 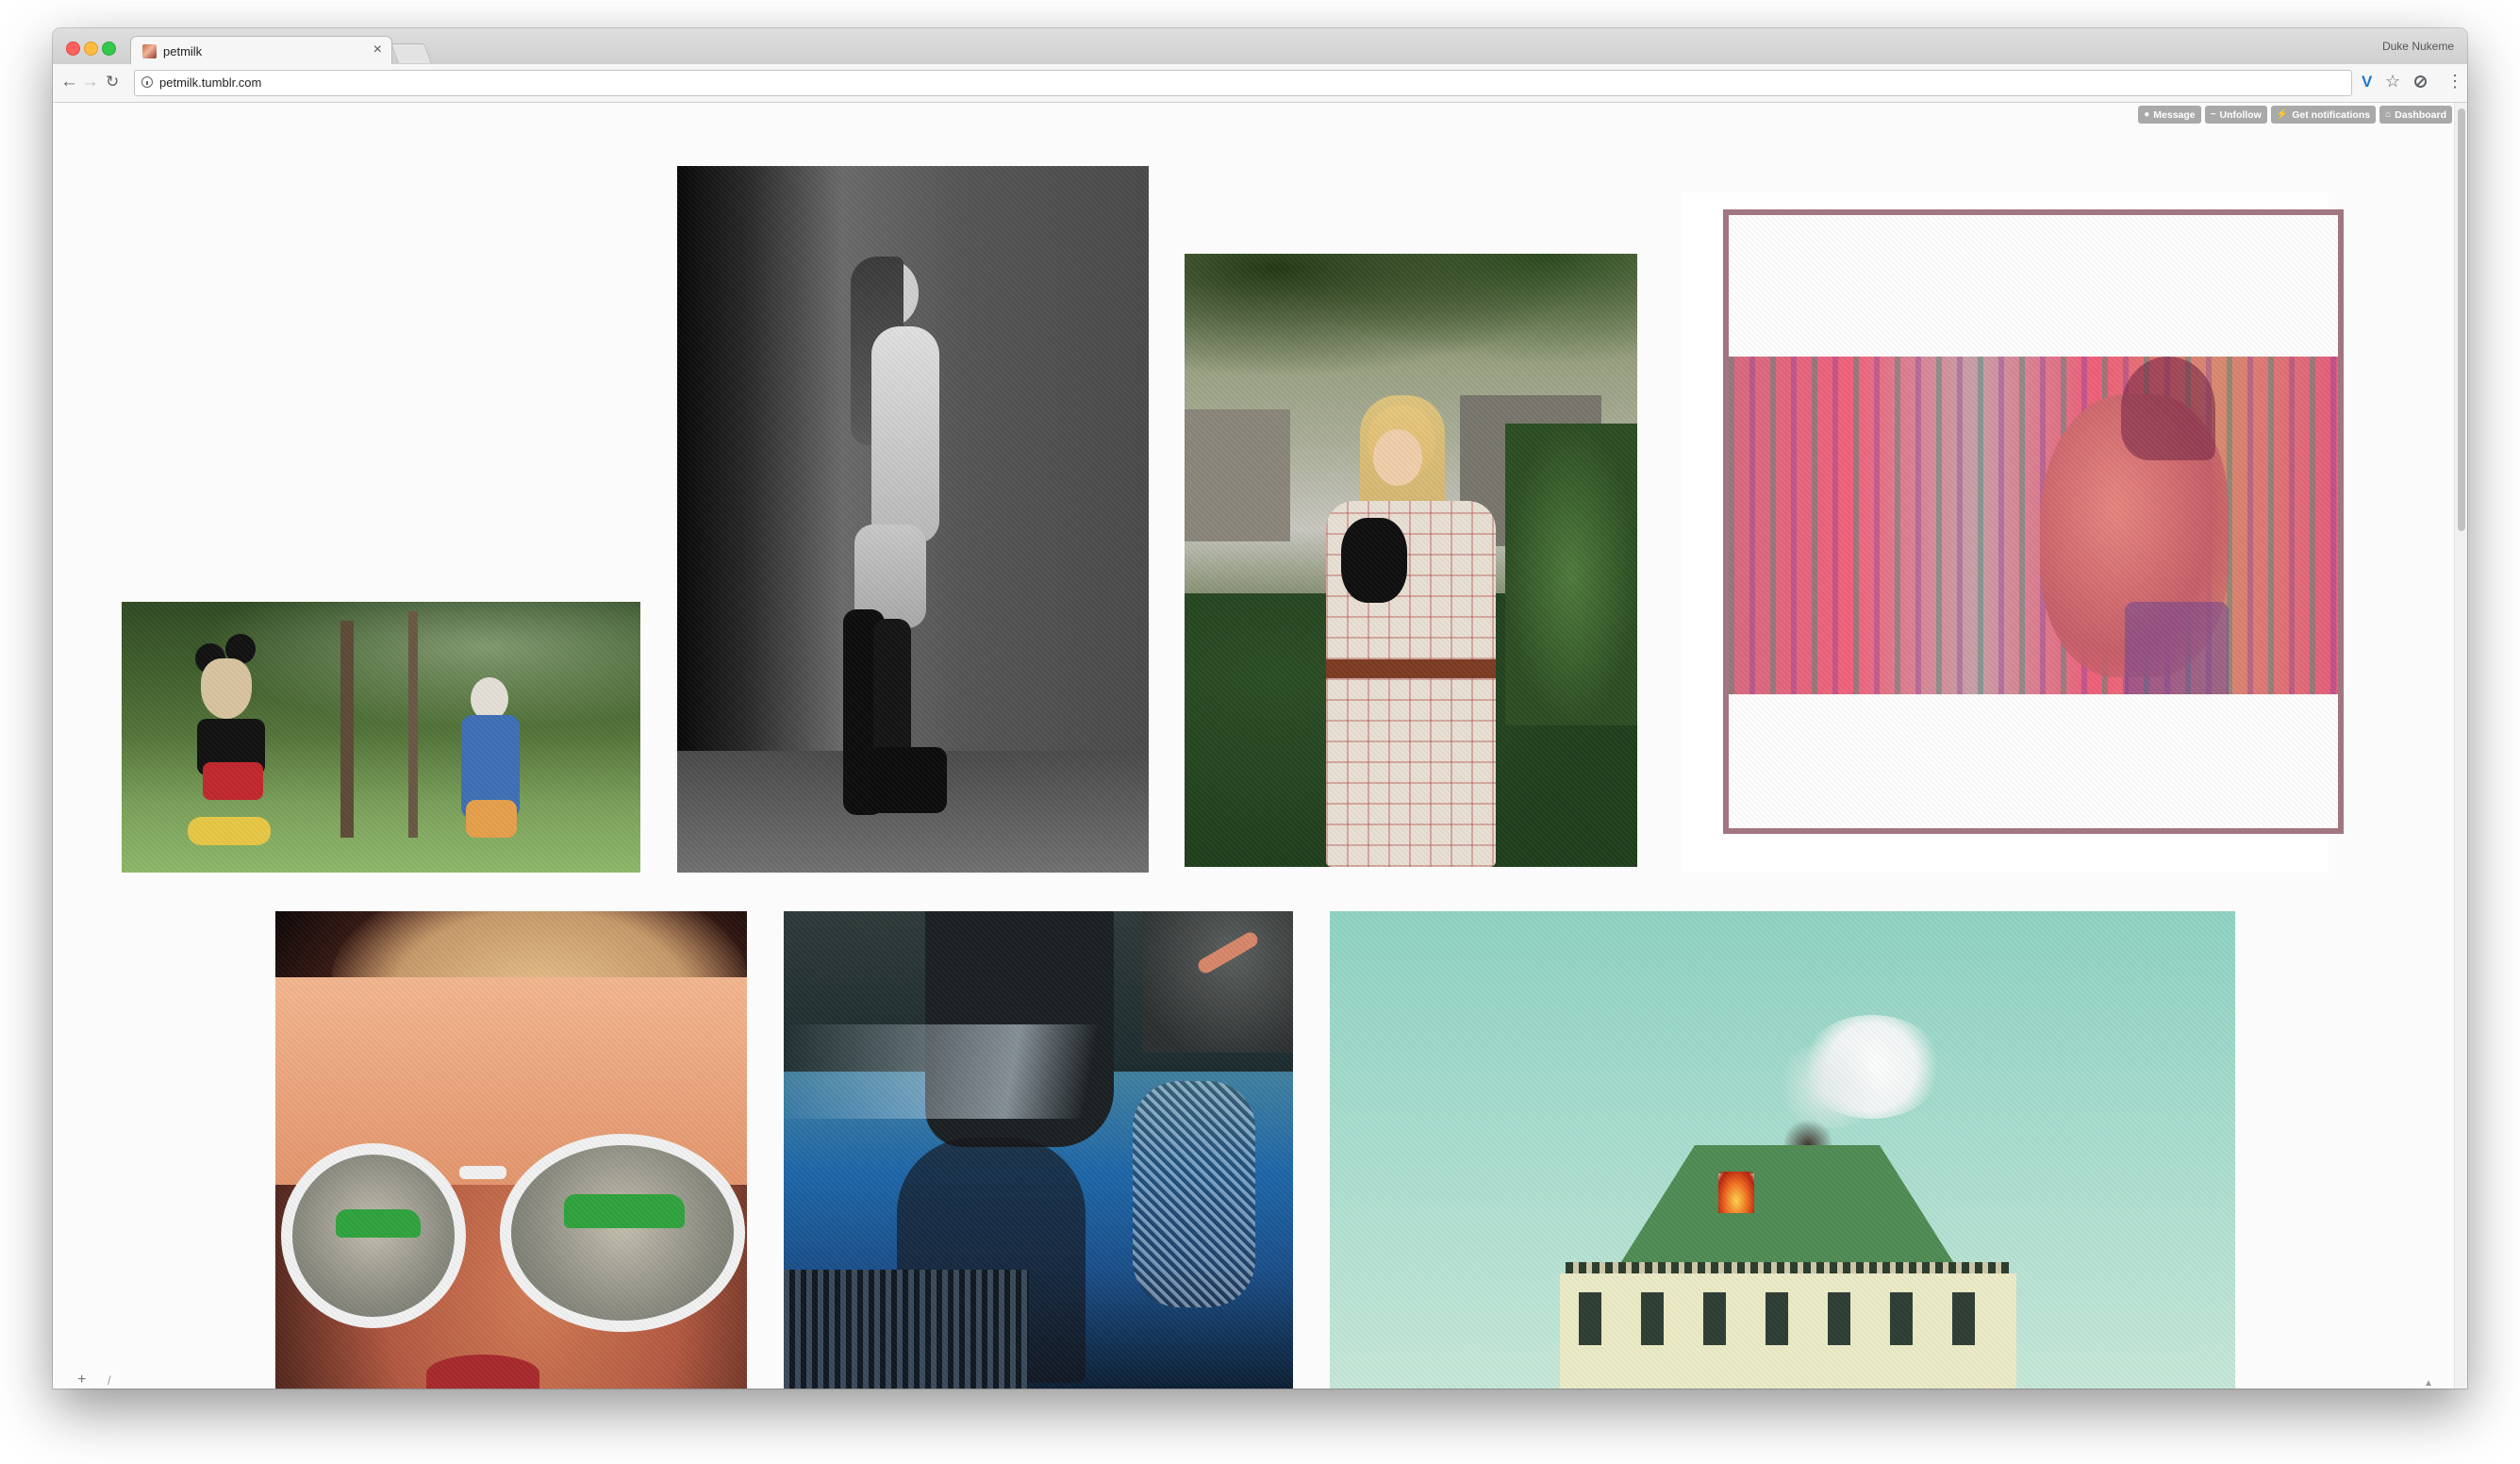 I want to click on profile-name: Duke Nukeme, so click(x=2418, y=46).